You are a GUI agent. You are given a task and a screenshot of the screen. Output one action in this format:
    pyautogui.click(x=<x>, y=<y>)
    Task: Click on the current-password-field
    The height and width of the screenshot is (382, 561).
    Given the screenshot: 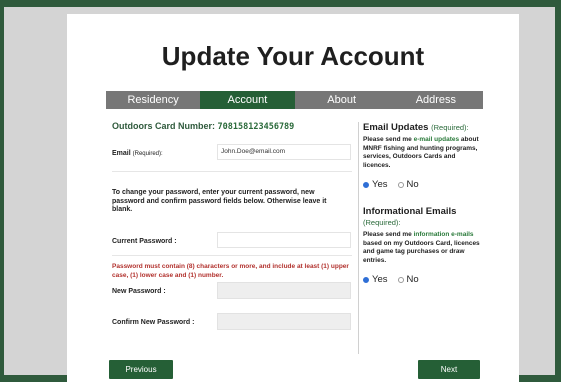 What is the action you would take?
    pyautogui.click(x=284, y=240)
    